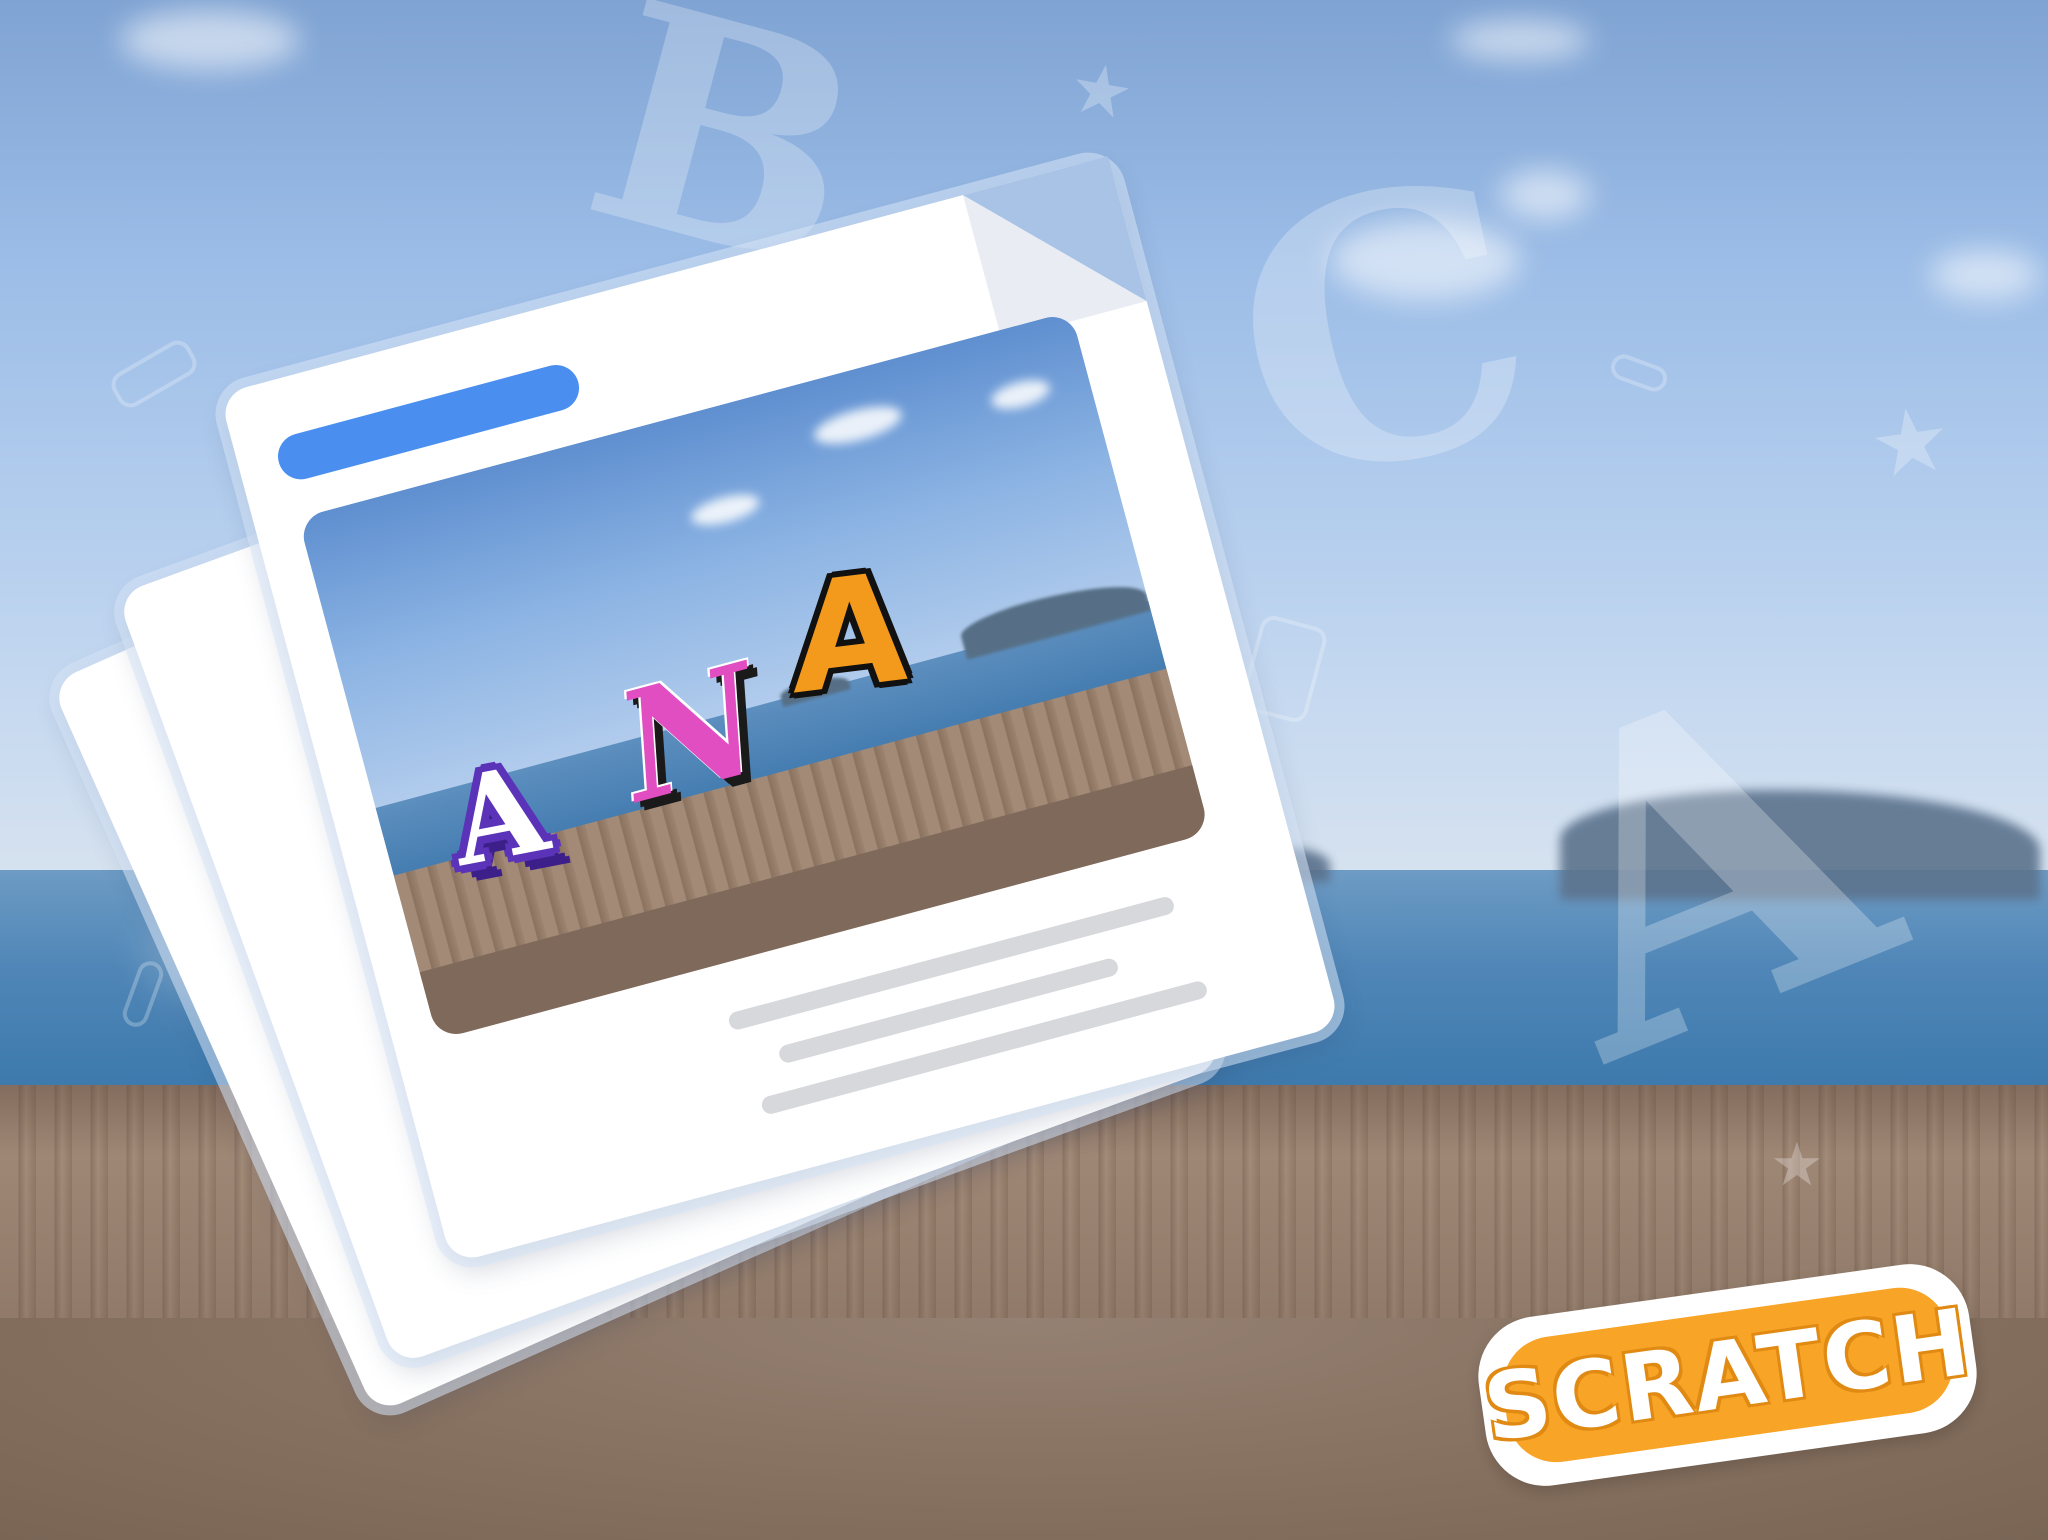 Image resolution: width=2048 pixels, height=1540 pixels. What do you see at coordinates (1727, 1375) in the screenshot?
I see `scratch-logo-text: SCRATCH` at bounding box center [1727, 1375].